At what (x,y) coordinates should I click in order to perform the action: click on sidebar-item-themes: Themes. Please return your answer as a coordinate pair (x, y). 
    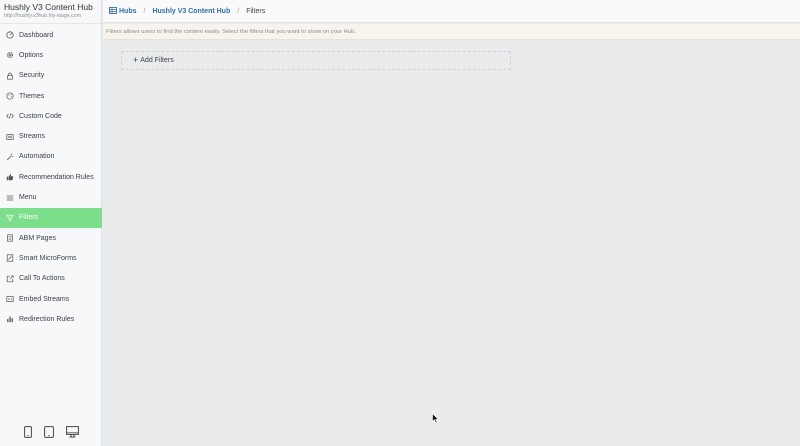
    Looking at the image, I should click on (51, 96).